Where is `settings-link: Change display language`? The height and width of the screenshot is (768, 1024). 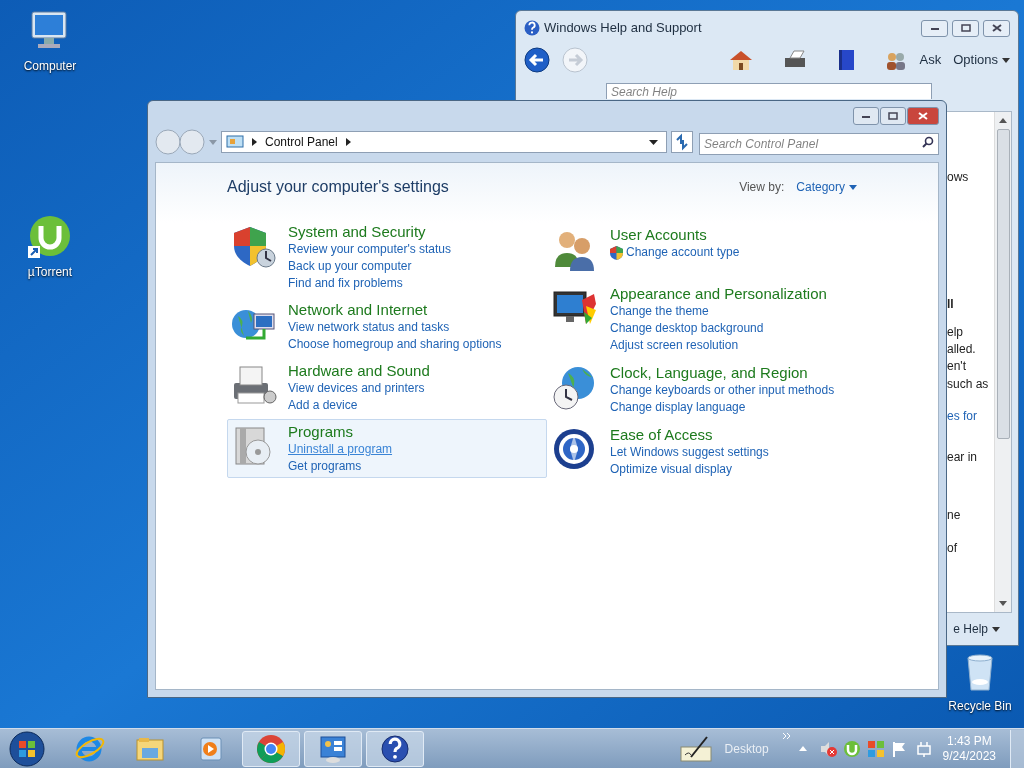
settings-link: Change display language is located at coordinates (722, 407).